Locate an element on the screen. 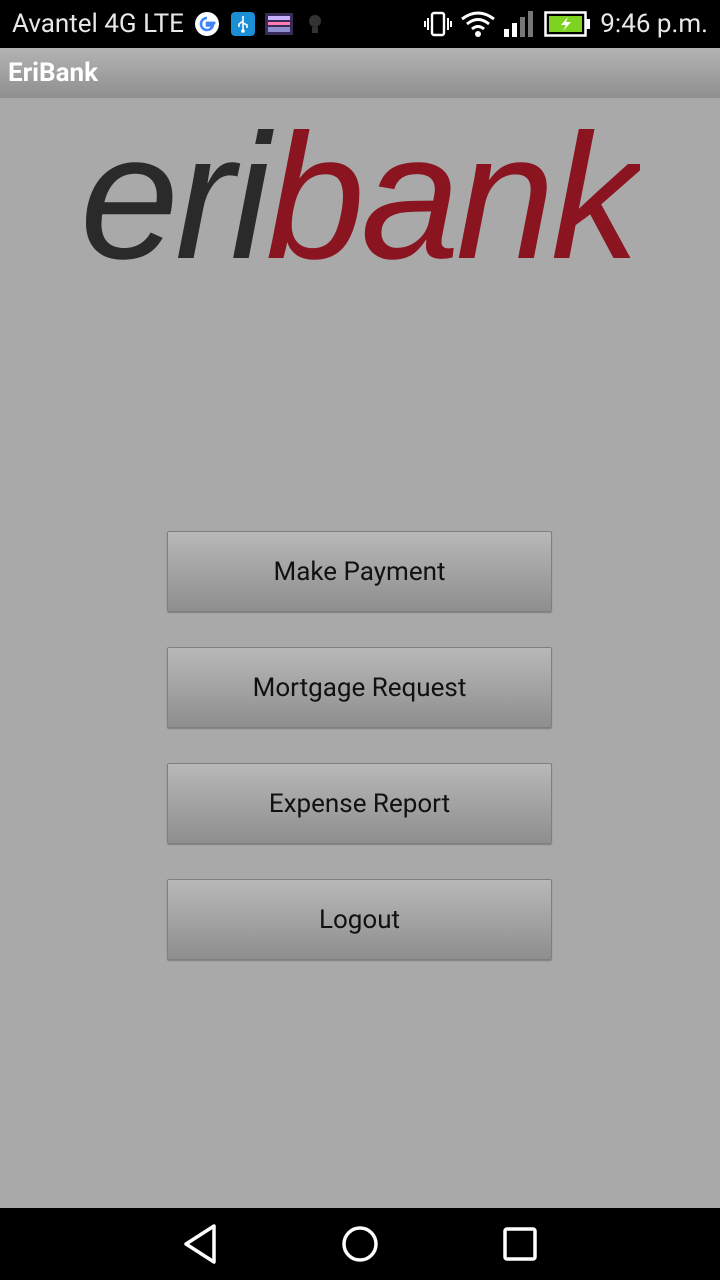 The height and width of the screenshot is (1280, 720). carrier-label: Avantel 4G LTE is located at coordinates (98, 24).